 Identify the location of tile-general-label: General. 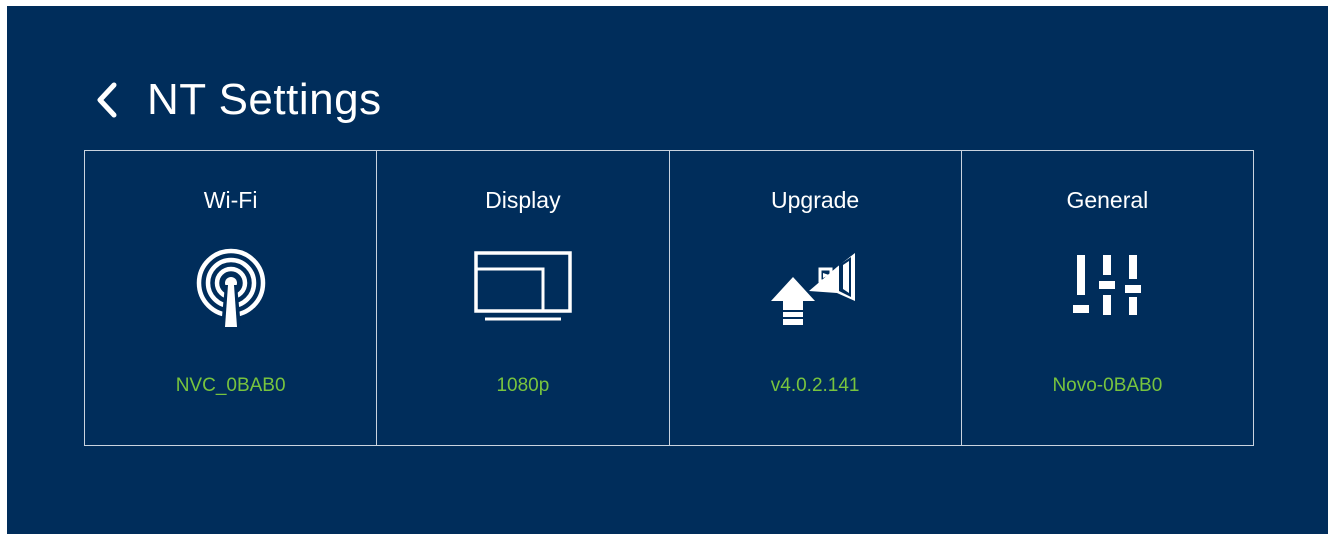
(1107, 200).